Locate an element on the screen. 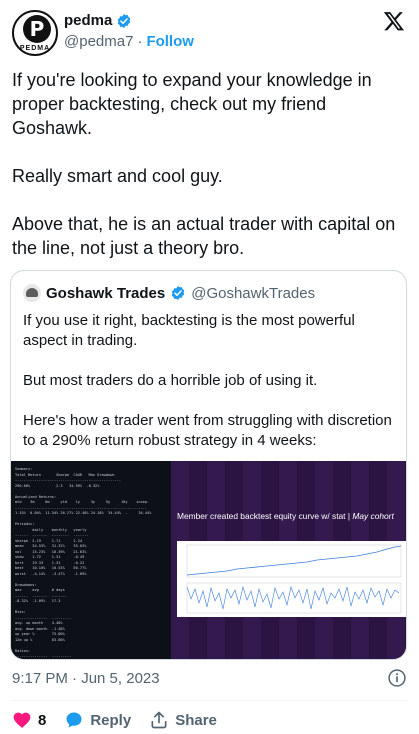 Image resolution: width=419 pixels, height=734 pixels. quoted-display-name: Goshawk Trades is located at coordinates (106, 293).